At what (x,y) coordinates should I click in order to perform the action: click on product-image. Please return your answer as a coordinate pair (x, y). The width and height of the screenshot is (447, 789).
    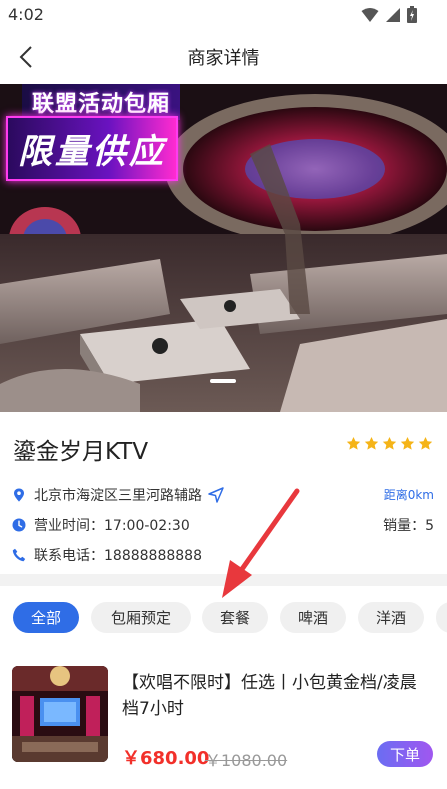
    Looking at the image, I should click on (60, 714).